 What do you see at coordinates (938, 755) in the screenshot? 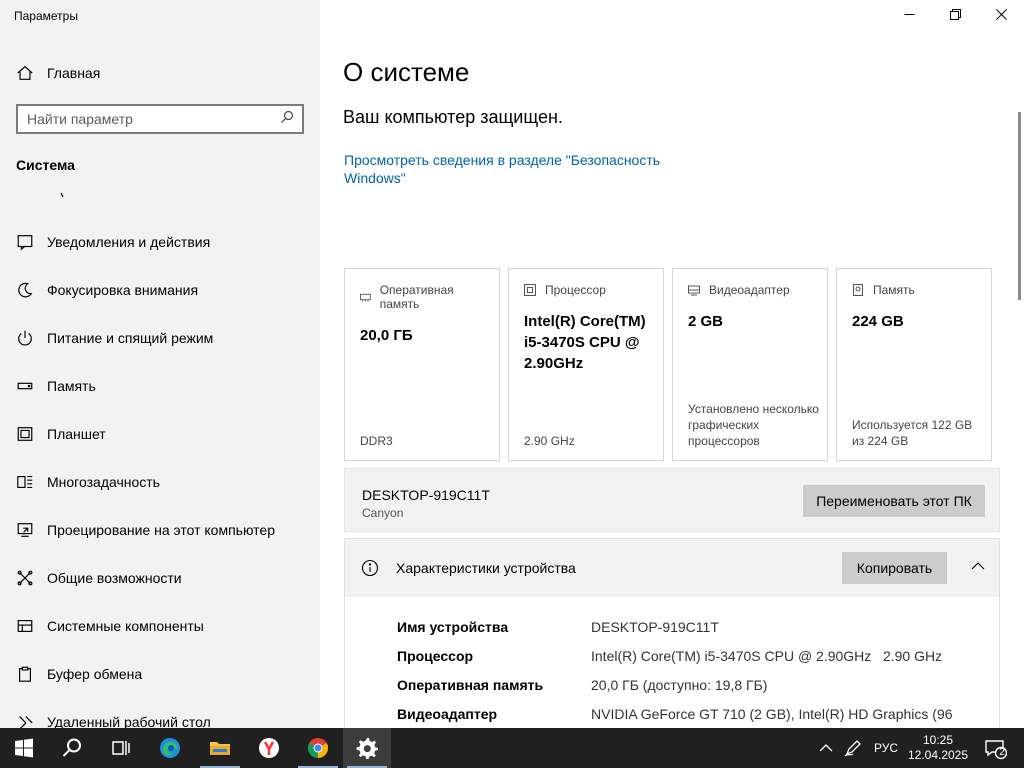
I see `clock-date: 12.04.2025` at bounding box center [938, 755].